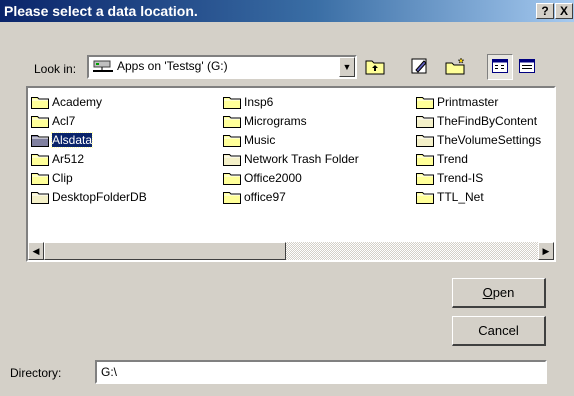  I want to click on new-folder-icon, so click(456, 67).